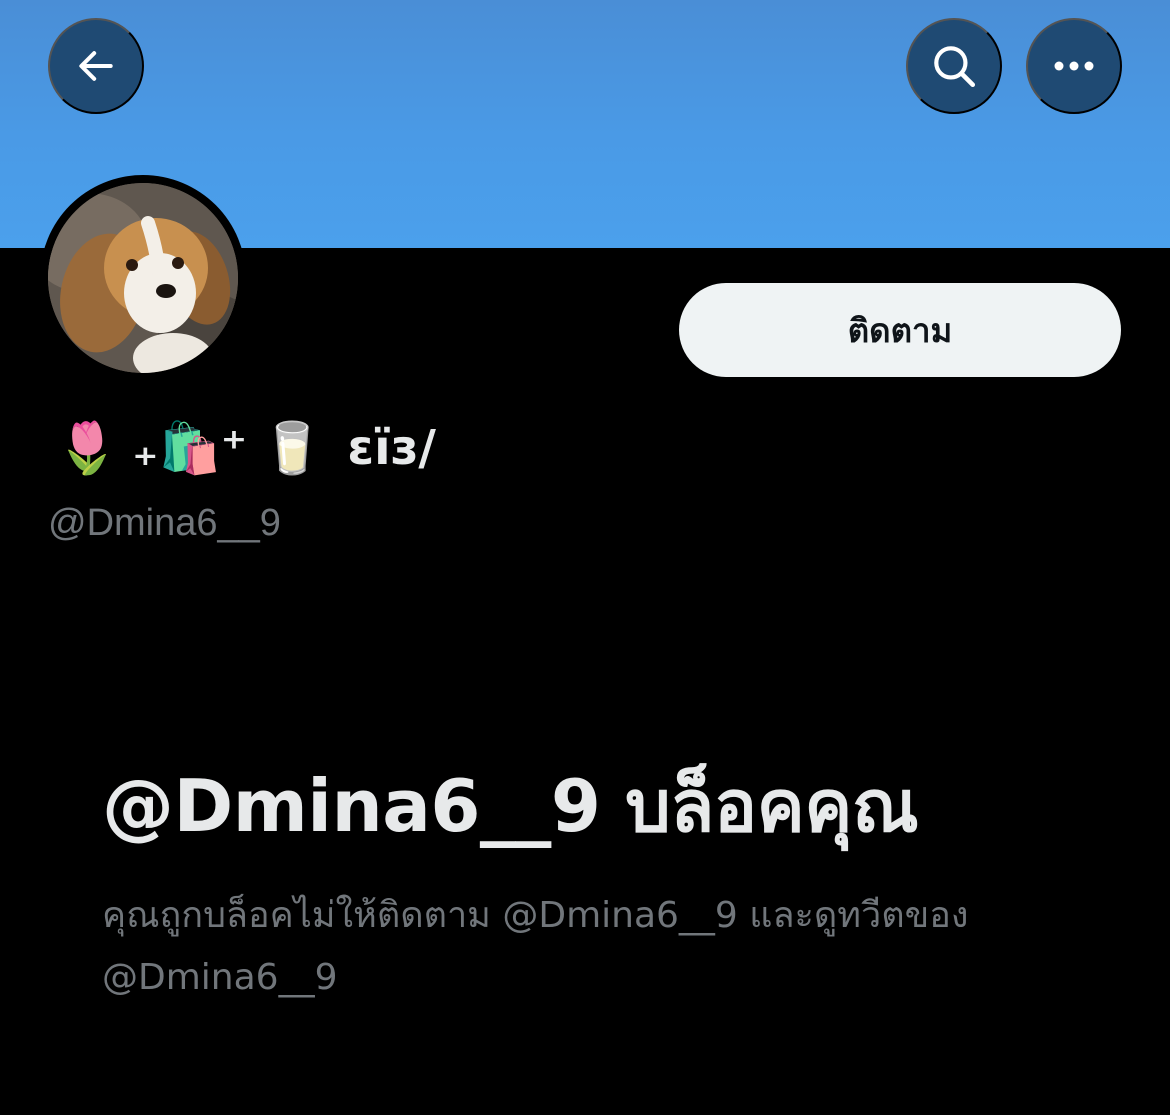  What do you see at coordinates (391, 448) in the screenshot?
I see `display-name-text: εïз/` at bounding box center [391, 448].